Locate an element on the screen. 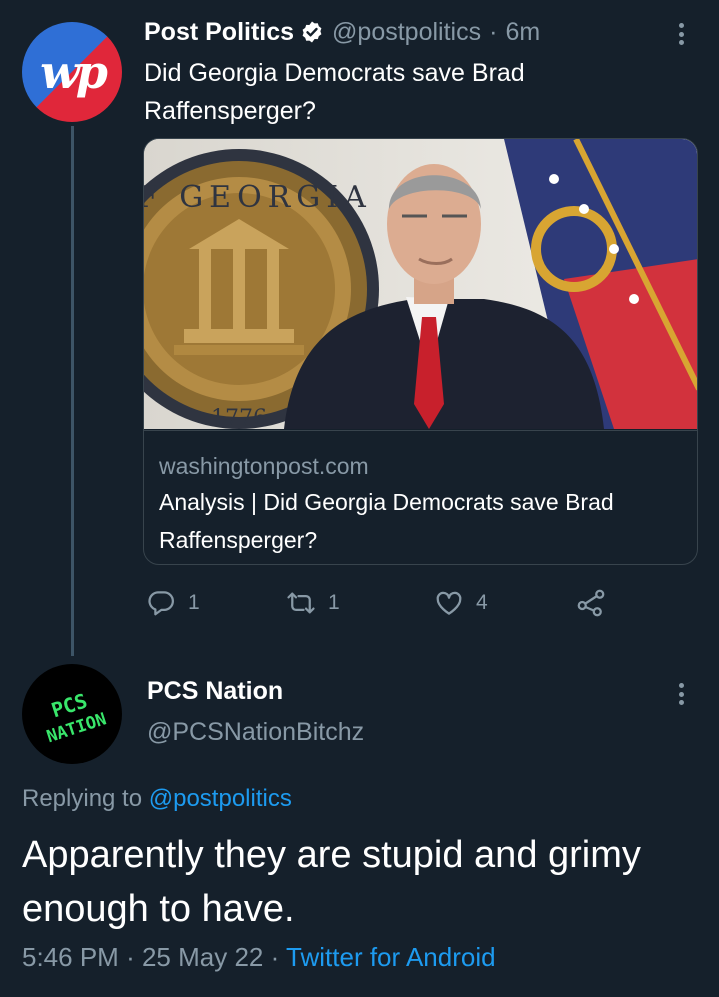  thread-connector-line is located at coordinates (72, 391).